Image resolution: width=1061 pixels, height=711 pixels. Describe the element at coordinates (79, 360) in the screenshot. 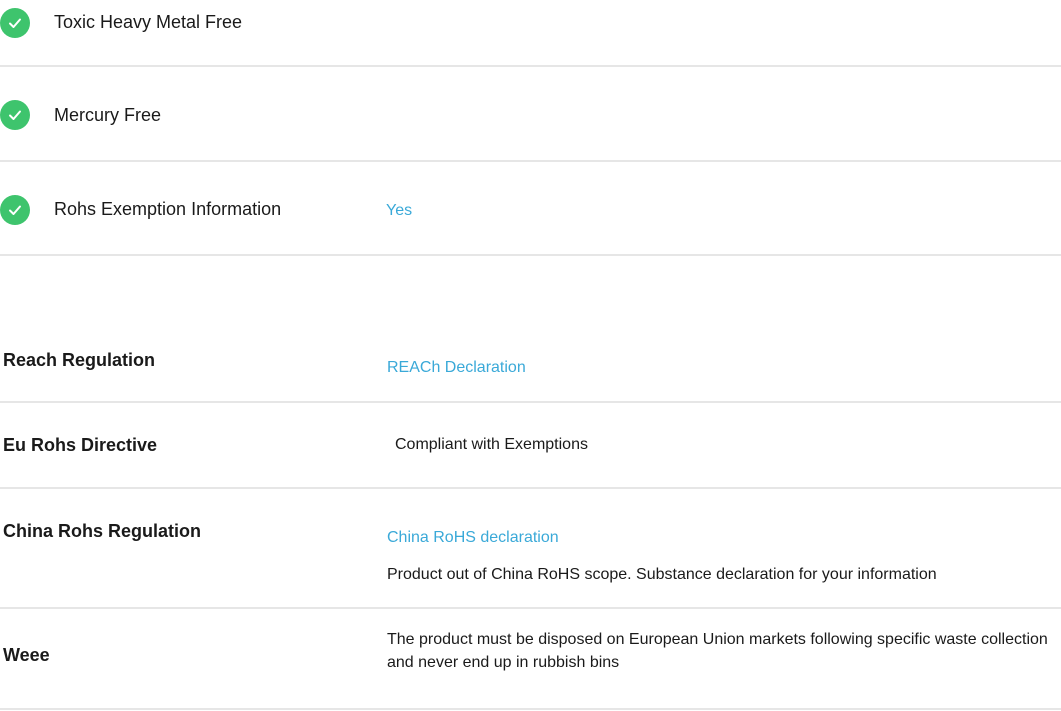

I see `reg-label-reach: Reach Regulation` at that location.